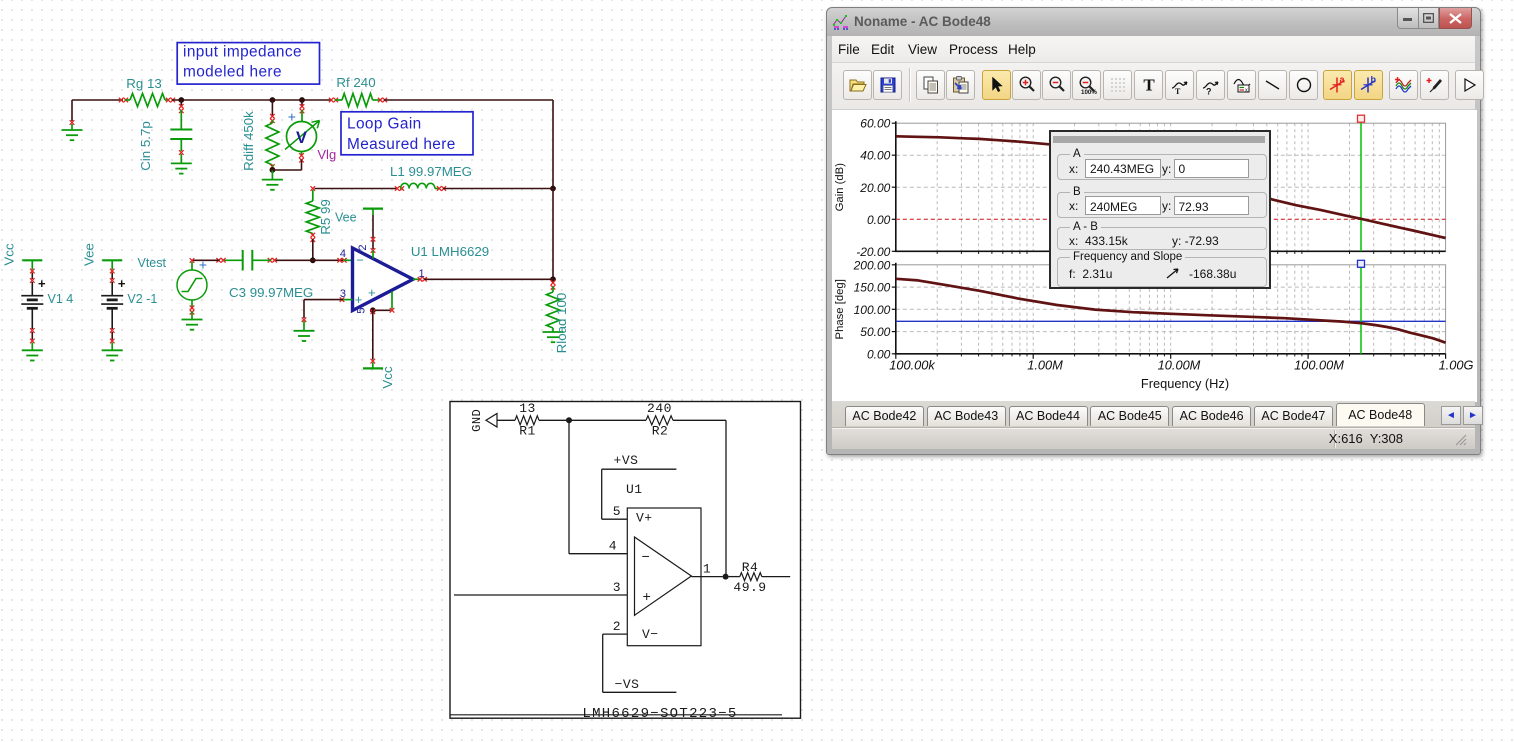 The image size is (1514, 742). What do you see at coordinates (527, 431) in the screenshot?
I see `svg-text: R1` at bounding box center [527, 431].